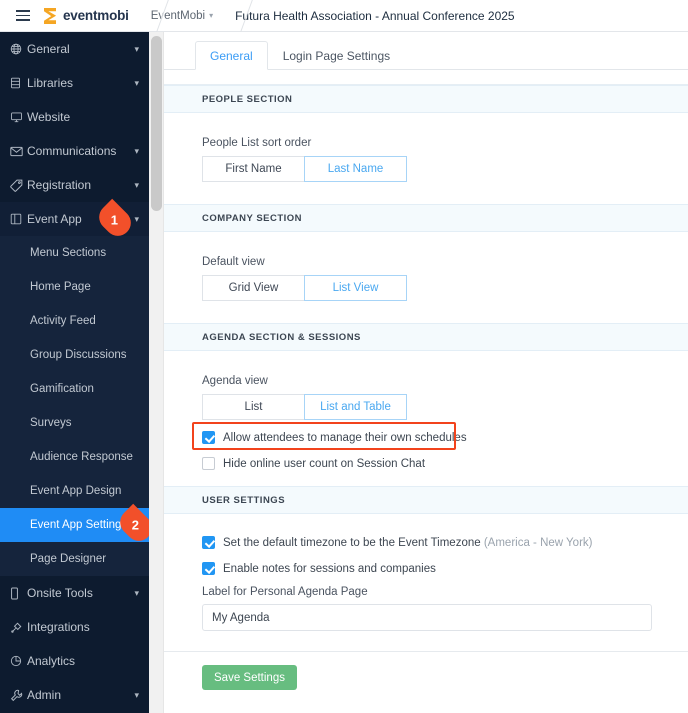 Image resolution: width=688 pixels, height=713 pixels. What do you see at coordinates (63, 321) in the screenshot?
I see `sidebar-item-activity-feed-label: Activity Feed` at bounding box center [63, 321].